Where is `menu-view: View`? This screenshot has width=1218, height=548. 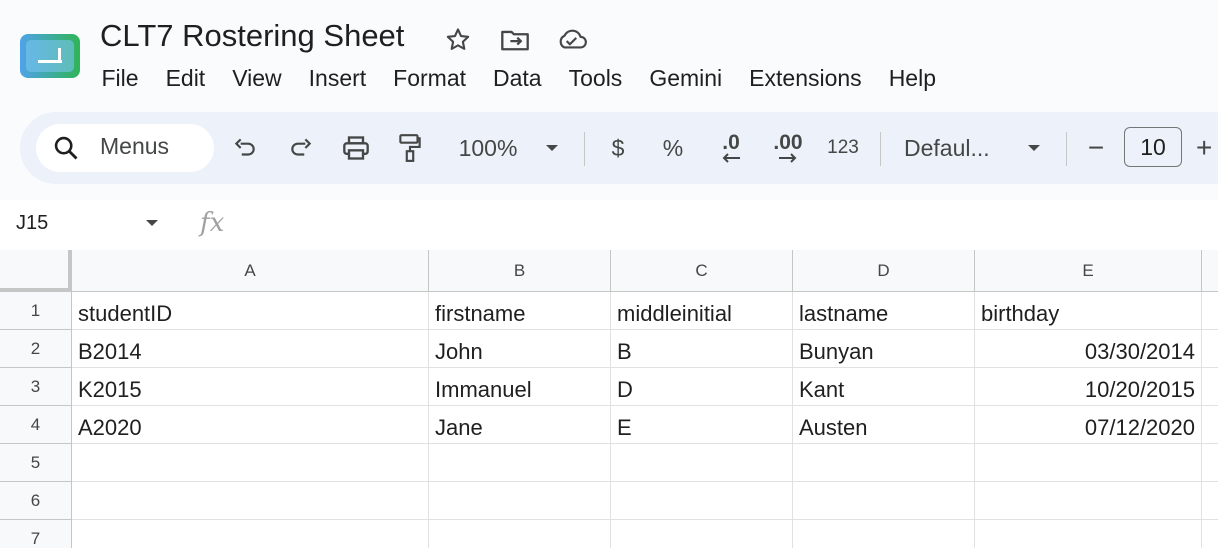
menu-view: View is located at coordinates (257, 78).